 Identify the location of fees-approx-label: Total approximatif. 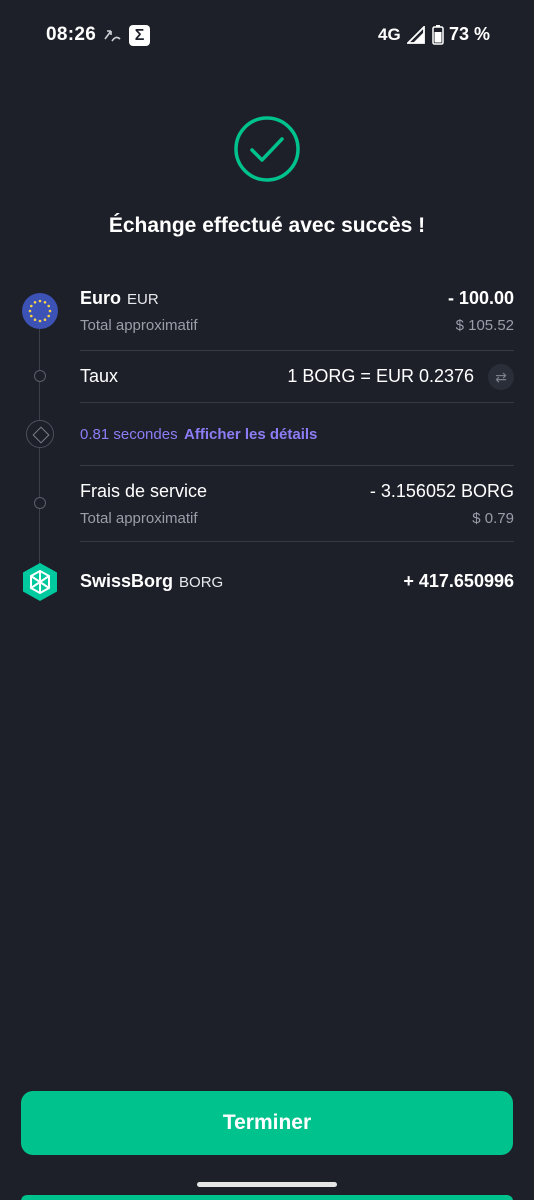
(139, 518).